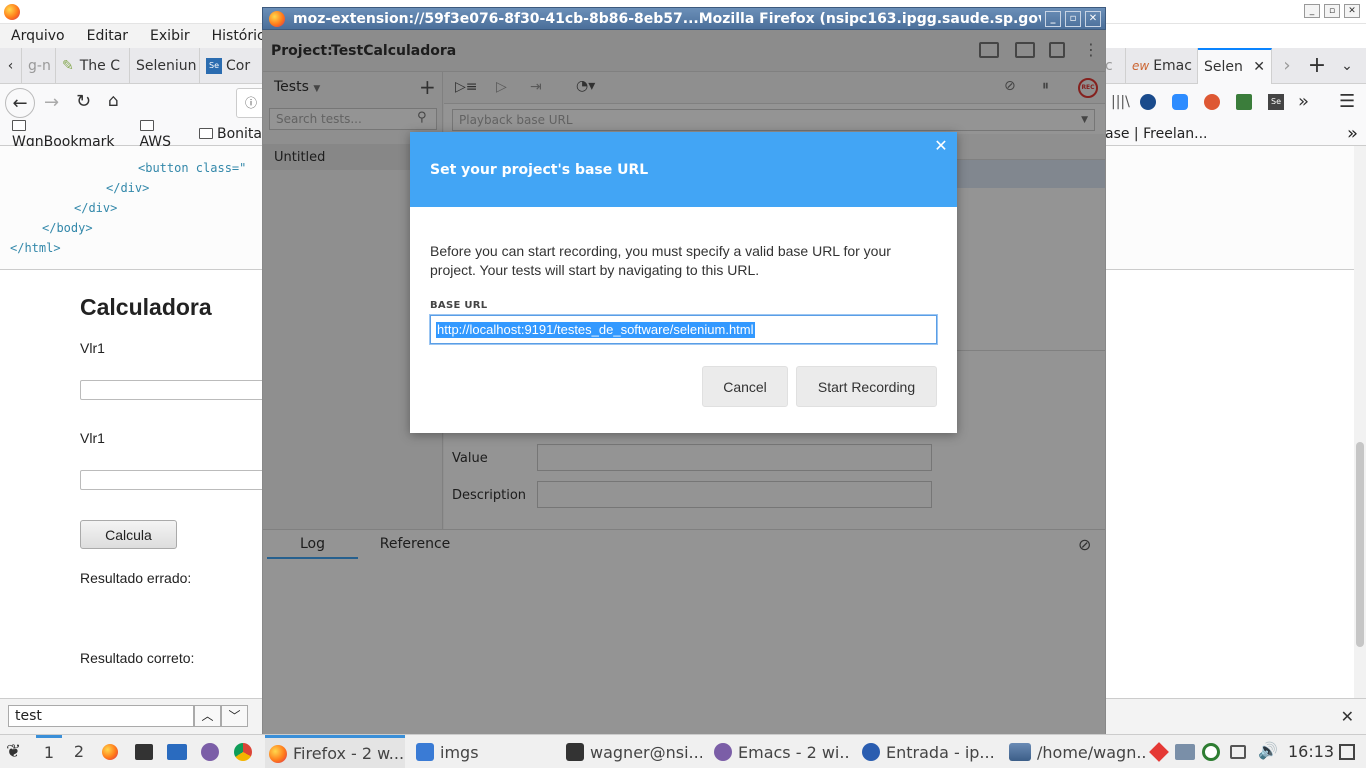 The width and height of the screenshot is (1366, 768). I want to click on calcula-button: Calcula, so click(128, 534).